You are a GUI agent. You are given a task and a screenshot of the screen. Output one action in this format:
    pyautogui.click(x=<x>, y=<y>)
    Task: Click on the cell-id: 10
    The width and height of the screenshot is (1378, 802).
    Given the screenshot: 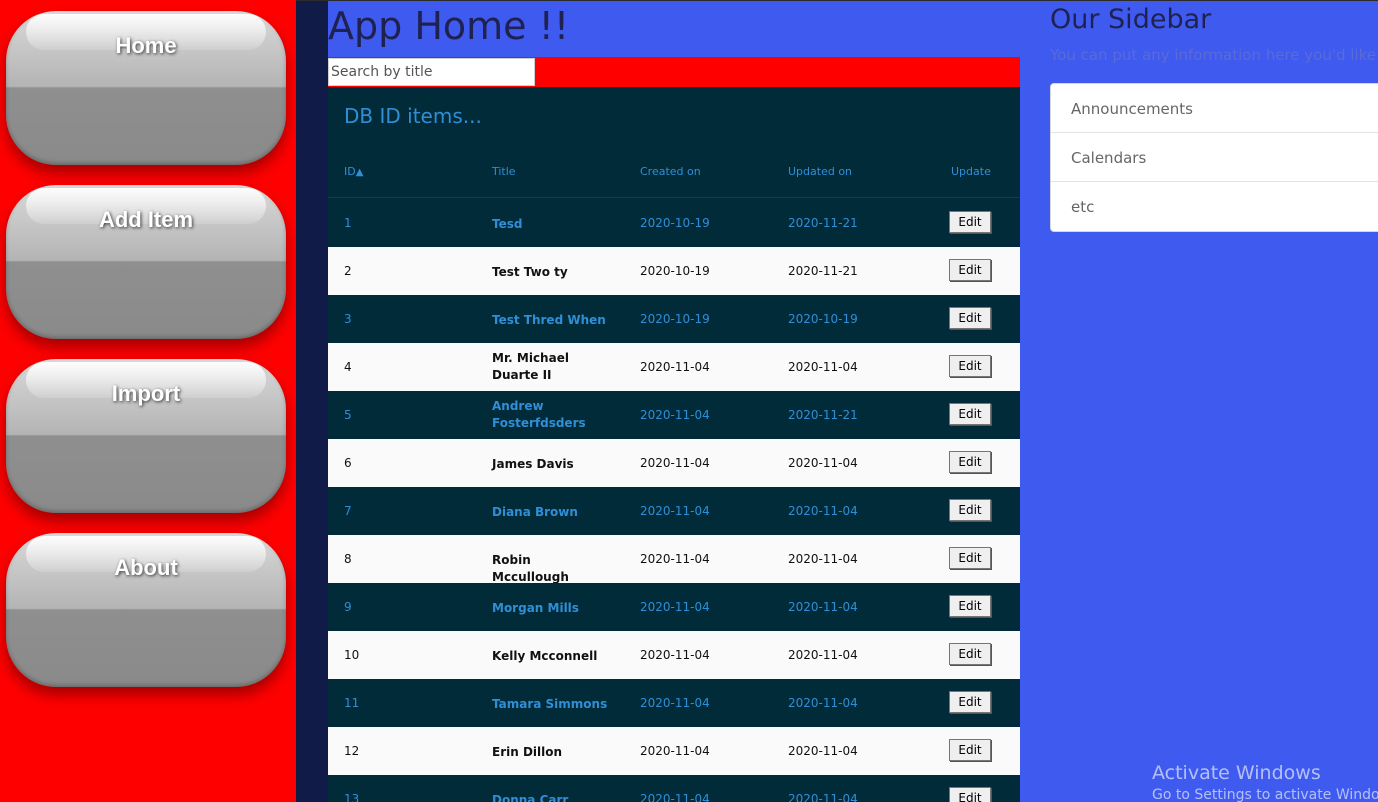 What is the action you would take?
    pyautogui.click(x=352, y=655)
    